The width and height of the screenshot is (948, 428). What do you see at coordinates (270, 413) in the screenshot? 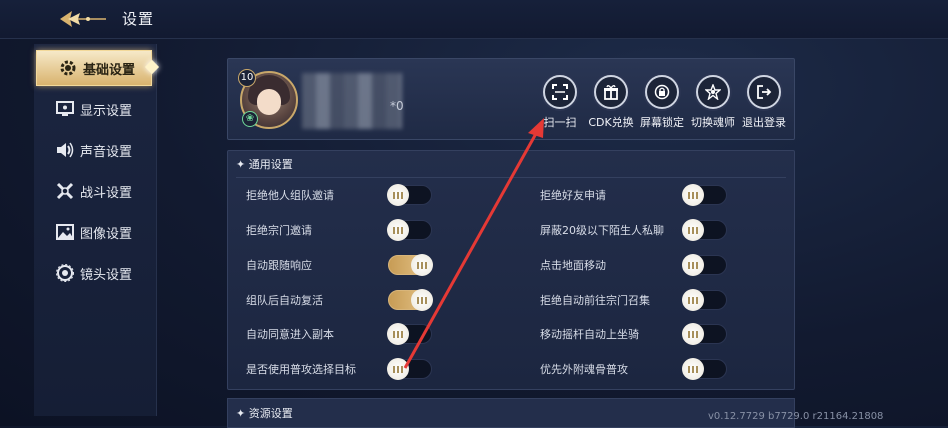
I see `section-title: 资源设置` at bounding box center [270, 413].